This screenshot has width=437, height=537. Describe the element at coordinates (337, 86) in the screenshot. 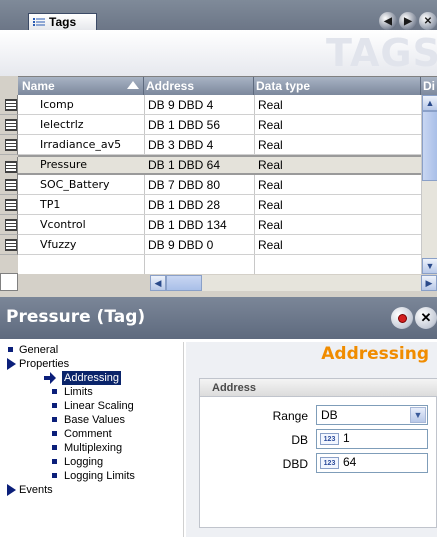

I see `column-header-data-type: Data type` at that location.